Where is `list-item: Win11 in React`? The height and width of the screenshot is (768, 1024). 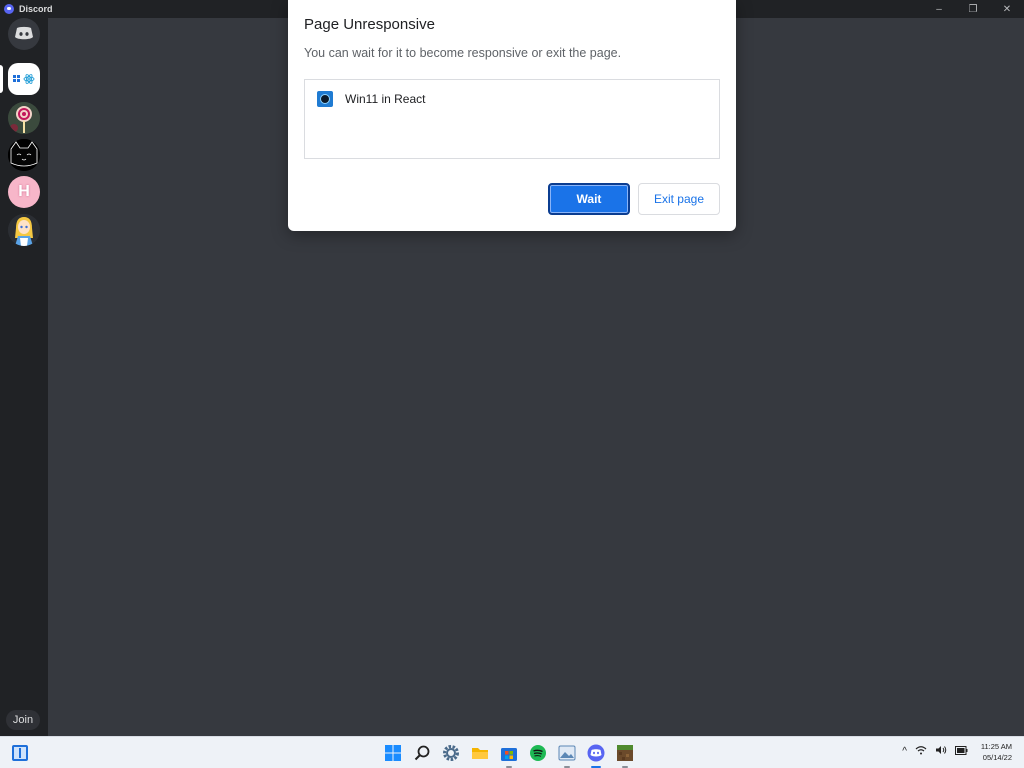
list-item: Win11 in React is located at coordinates (371, 99).